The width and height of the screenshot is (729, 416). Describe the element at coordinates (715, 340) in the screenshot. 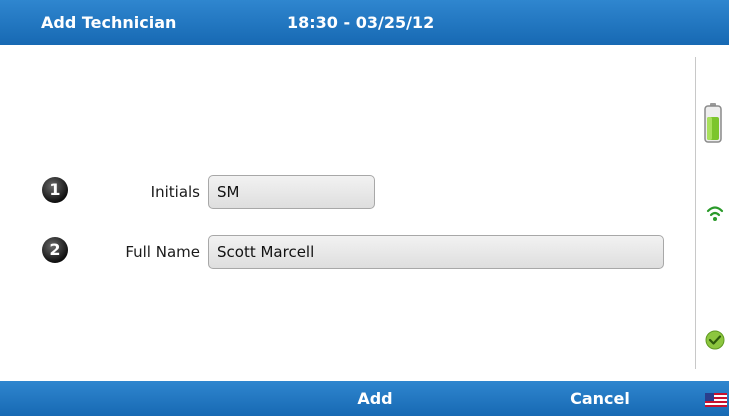

I see `check-icon` at that location.